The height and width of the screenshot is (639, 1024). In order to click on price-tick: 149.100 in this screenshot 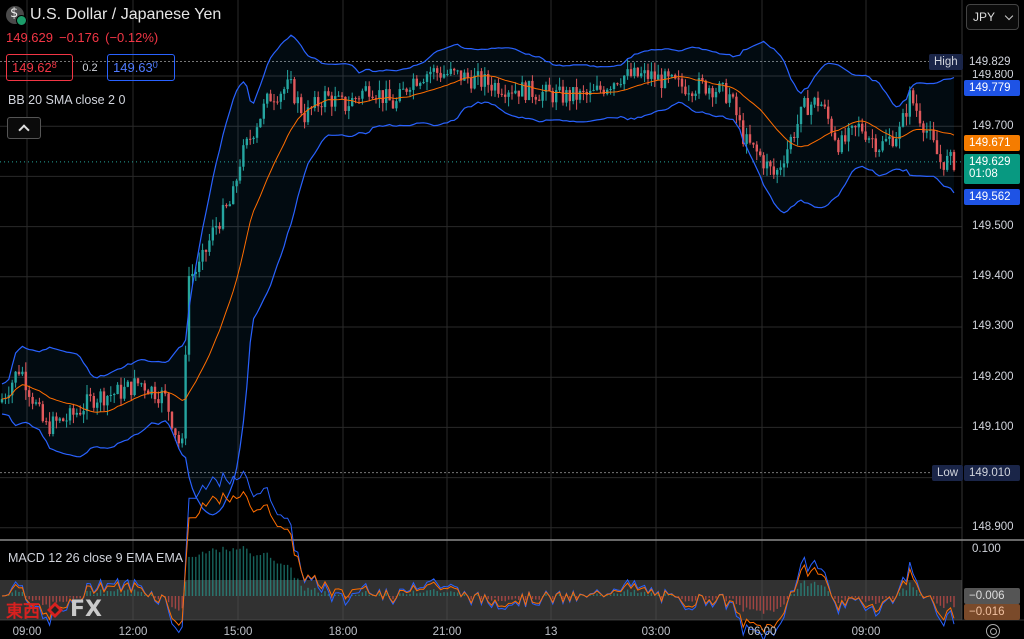, I will do `click(993, 427)`.